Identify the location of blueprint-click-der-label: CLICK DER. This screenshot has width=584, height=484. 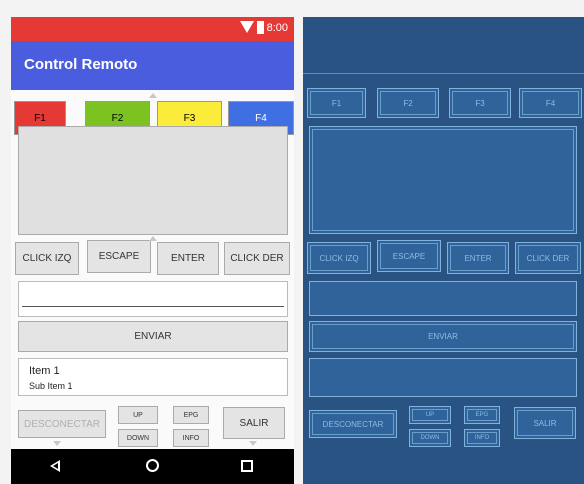
(548, 258).